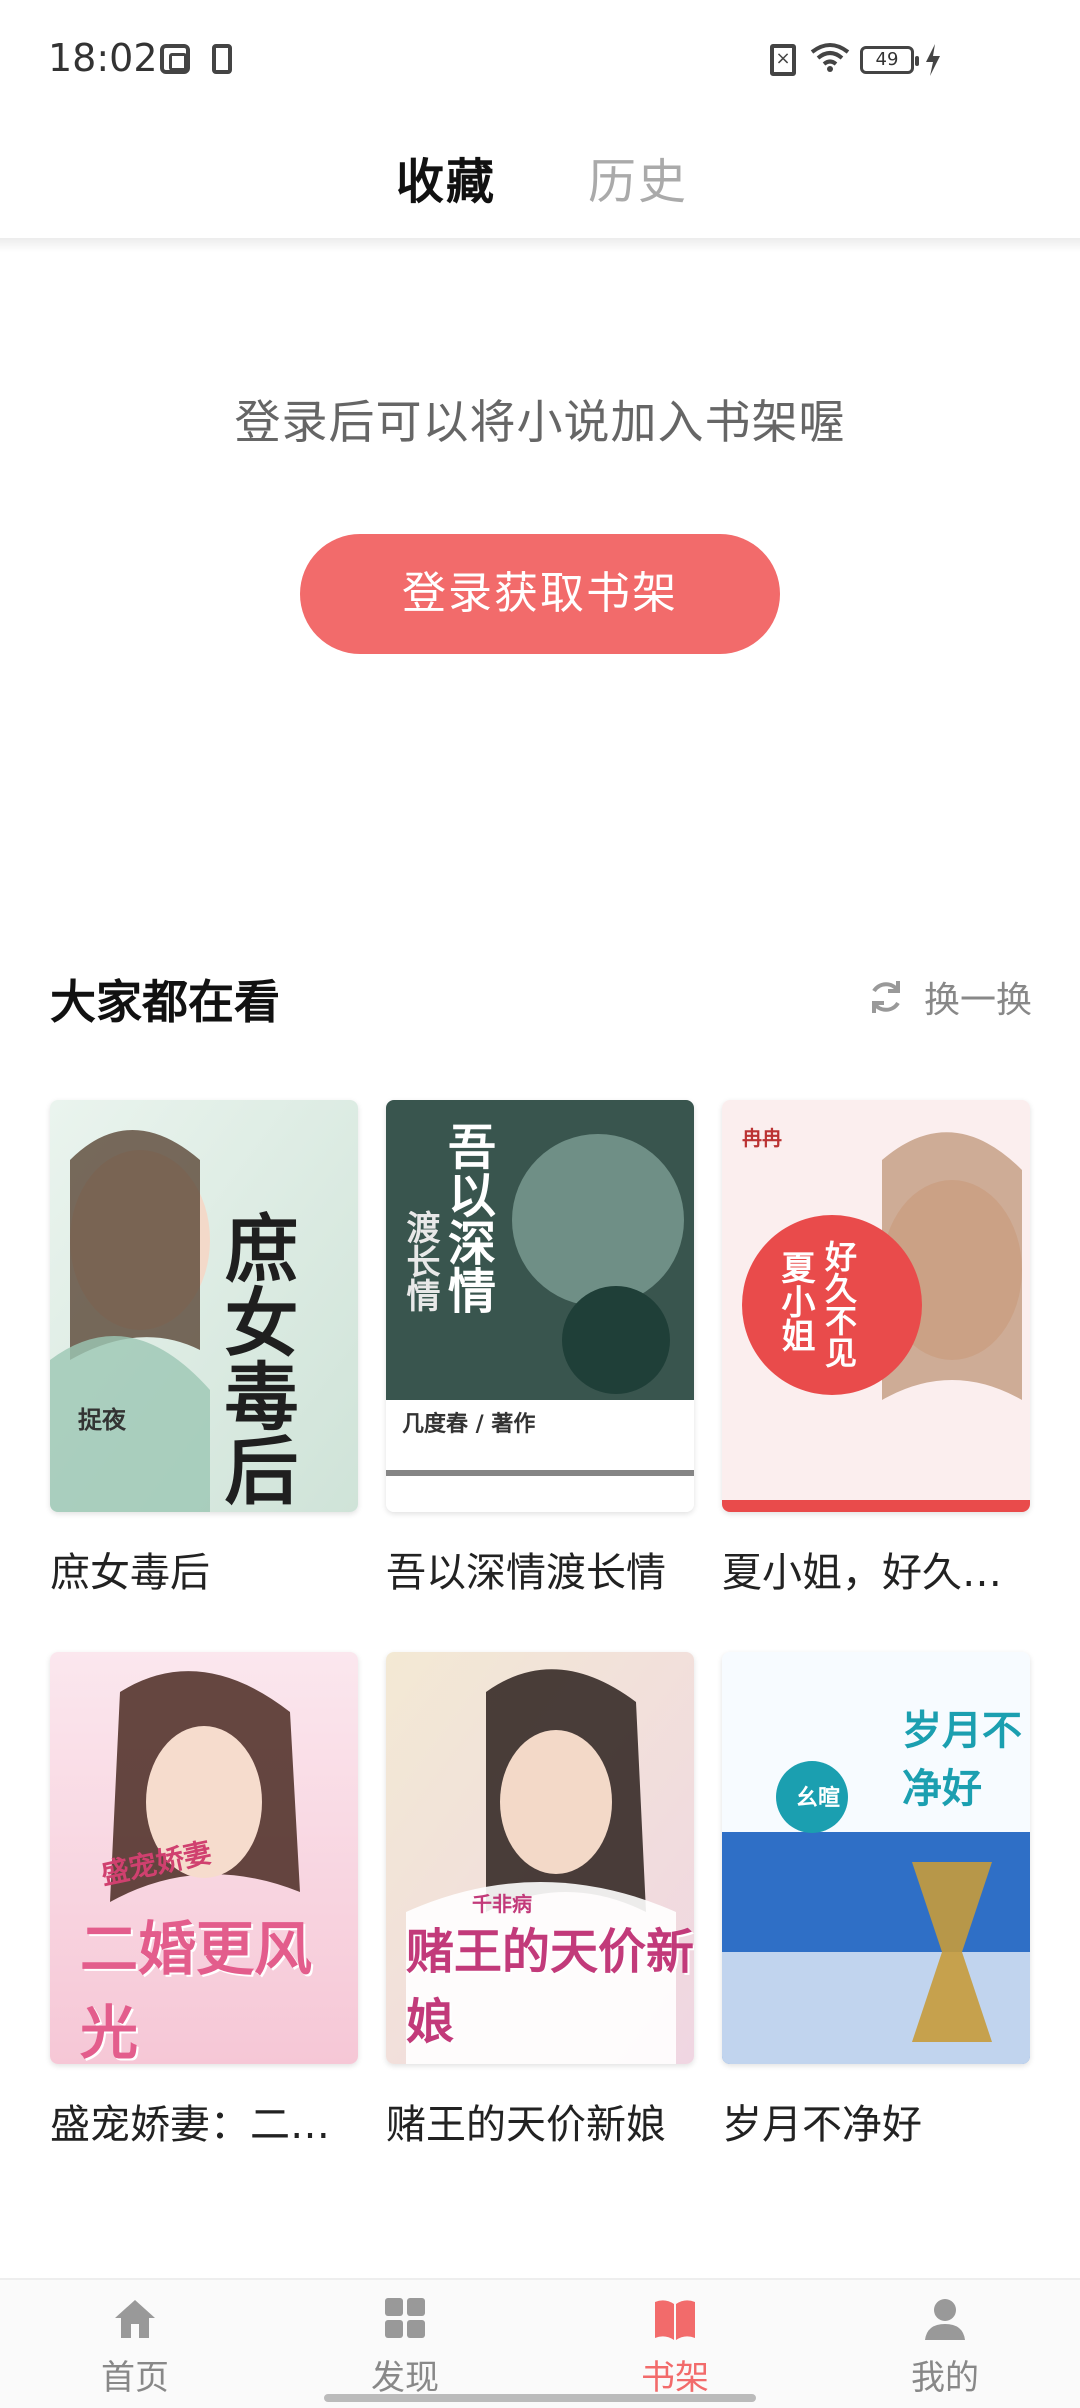 This screenshot has width=1080, height=2408. I want to click on nav-label: 发现, so click(405, 2378).